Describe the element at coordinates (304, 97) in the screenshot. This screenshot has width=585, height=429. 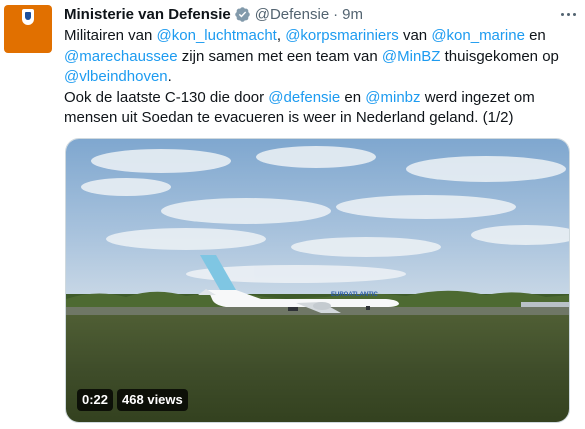
I see `mention-defensie: @defensie` at that location.